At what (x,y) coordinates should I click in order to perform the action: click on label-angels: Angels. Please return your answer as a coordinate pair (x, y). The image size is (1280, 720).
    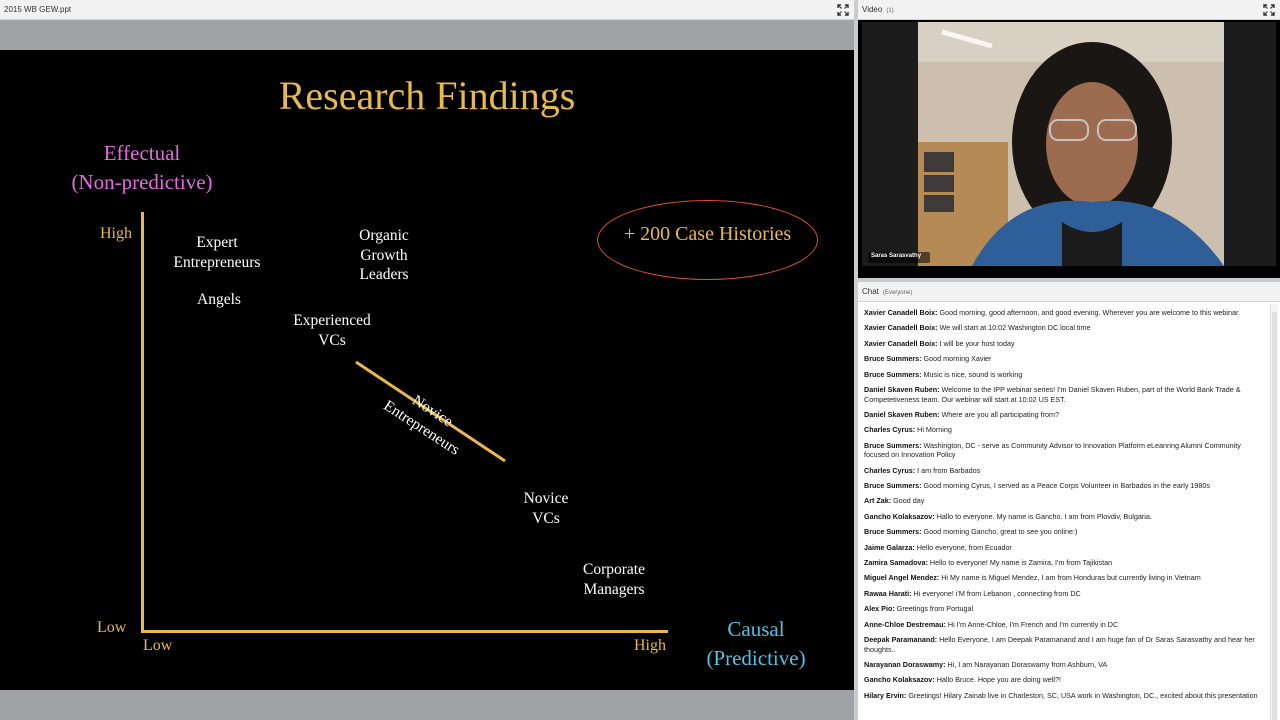
    Looking at the image, I should click on (219, 299).